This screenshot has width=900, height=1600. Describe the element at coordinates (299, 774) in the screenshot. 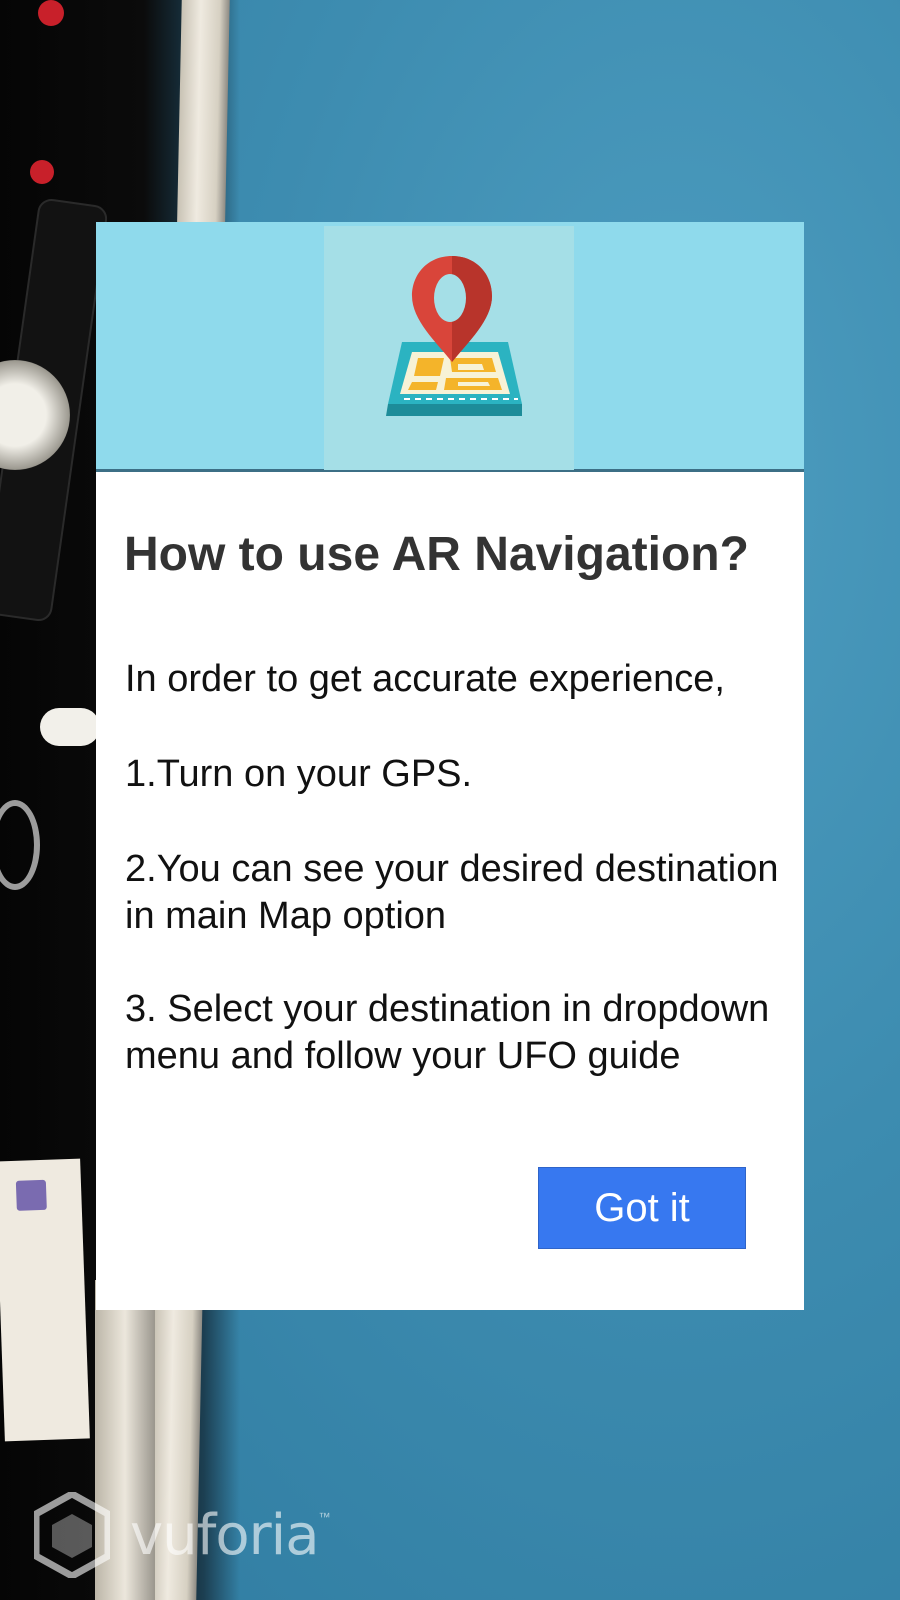

I see `instruction-step: 1.Turn on your GPS.` at that location.